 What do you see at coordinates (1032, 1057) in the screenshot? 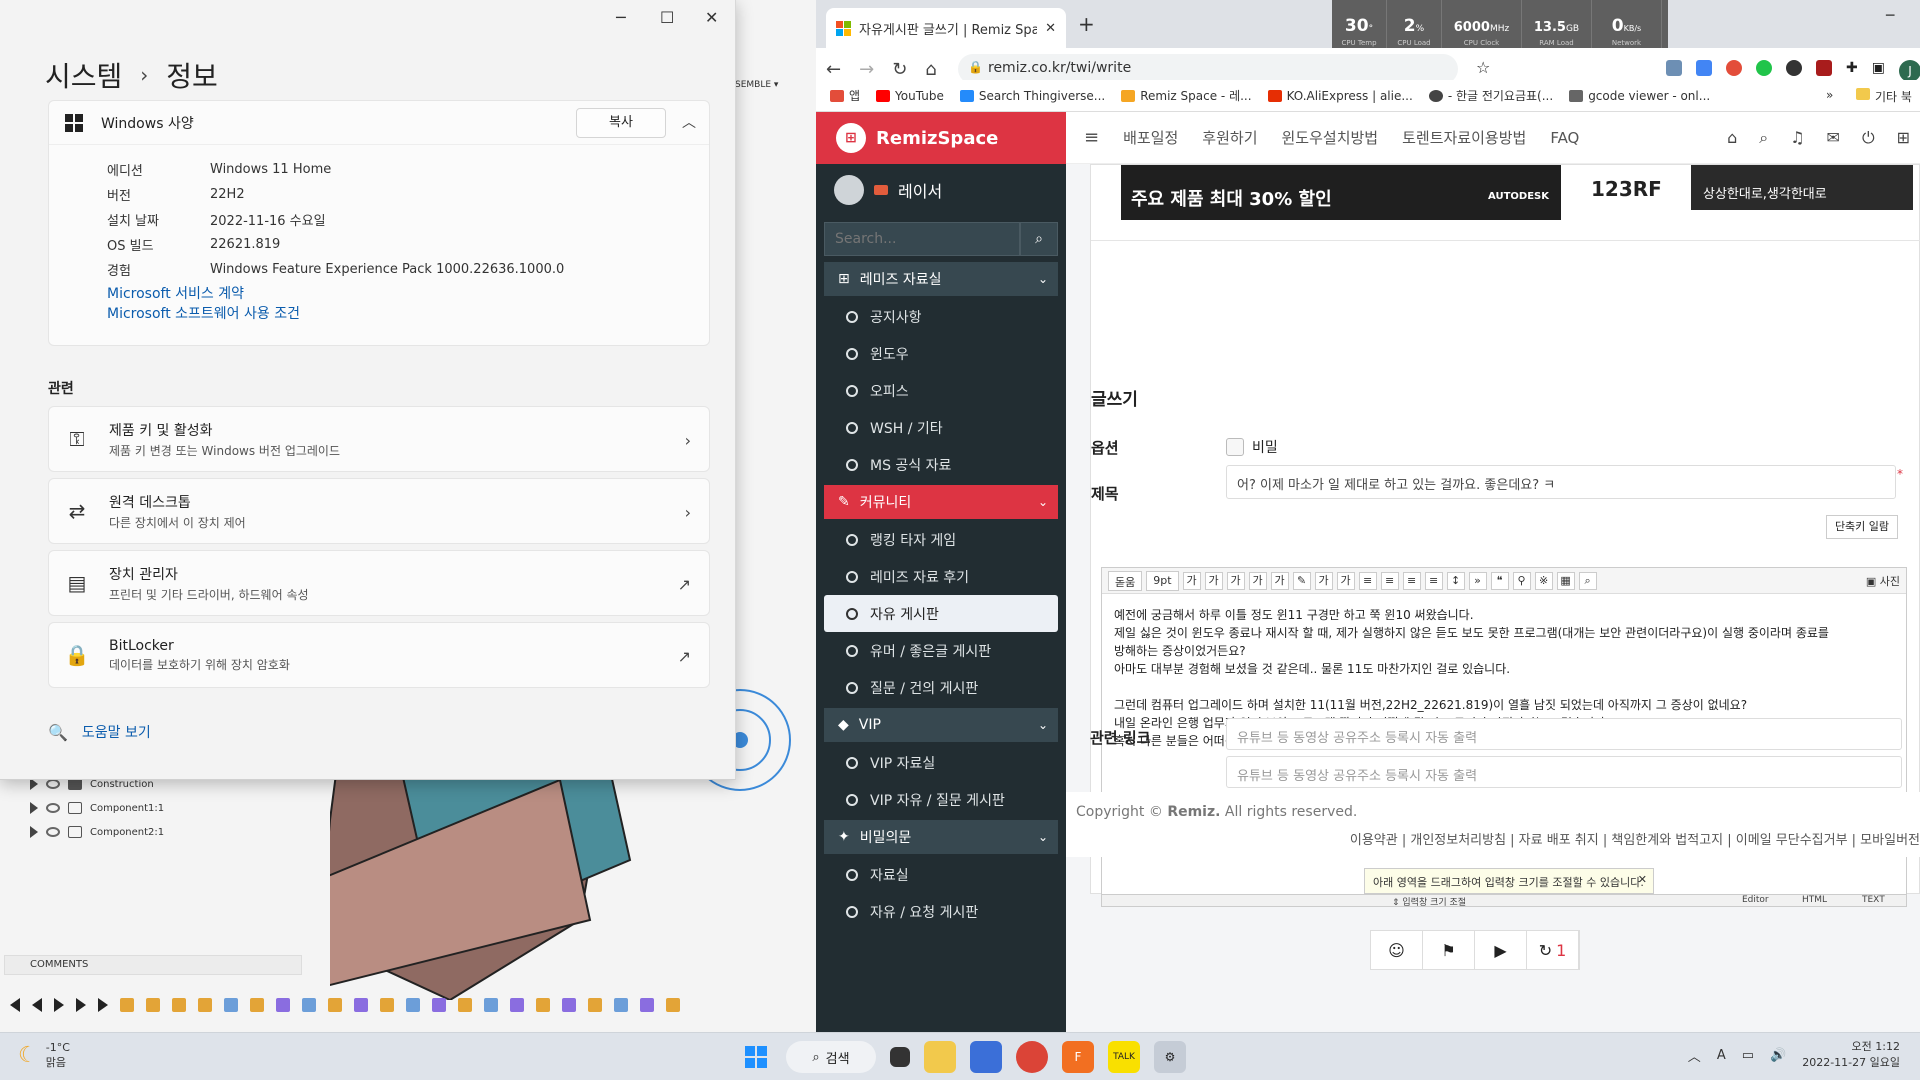
I see `chrome-icon` at bounding box center [1032, 1057].